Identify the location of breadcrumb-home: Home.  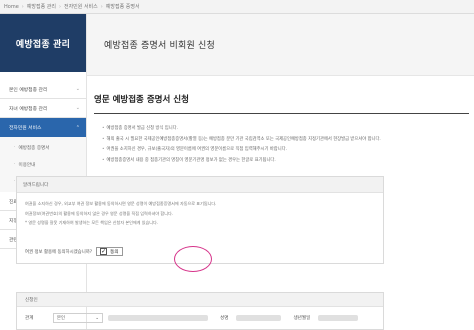
(11, 7).